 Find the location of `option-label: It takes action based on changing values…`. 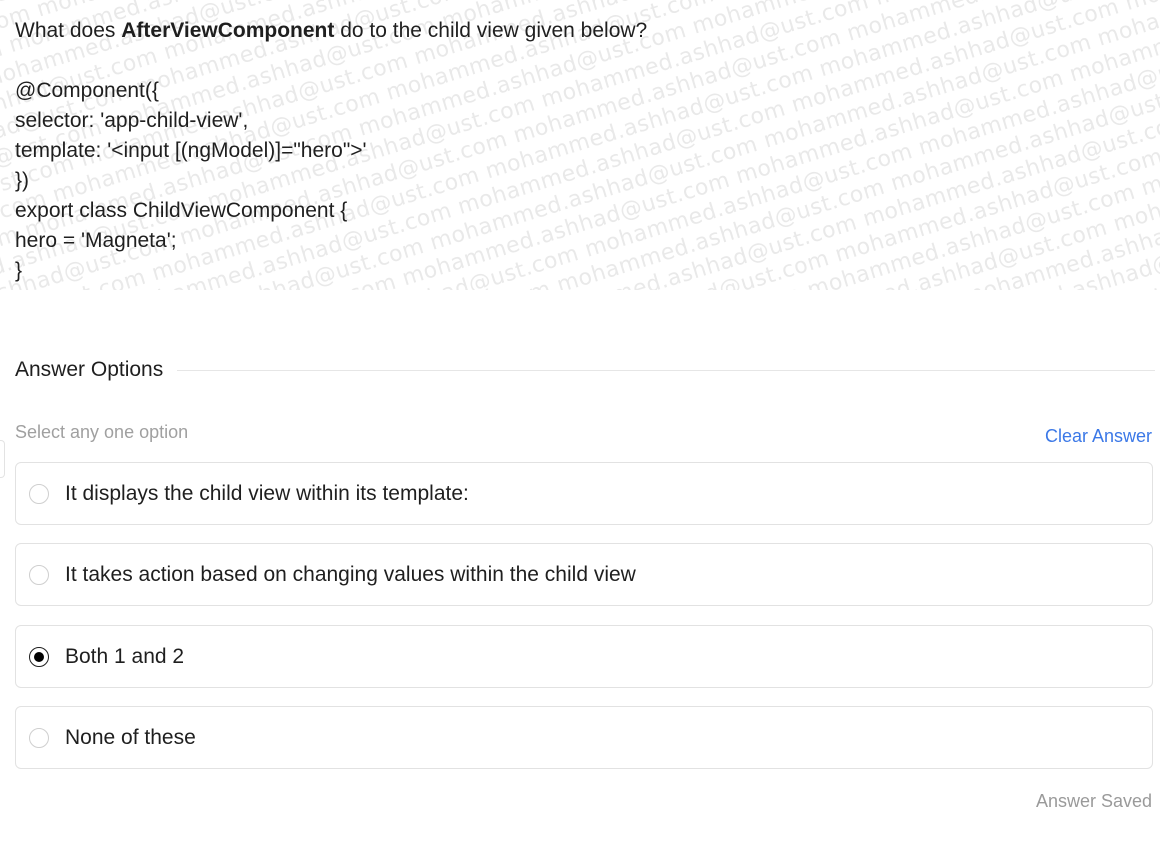

option-label: It takes action based on changing values… is located at coordinates (350, 574).